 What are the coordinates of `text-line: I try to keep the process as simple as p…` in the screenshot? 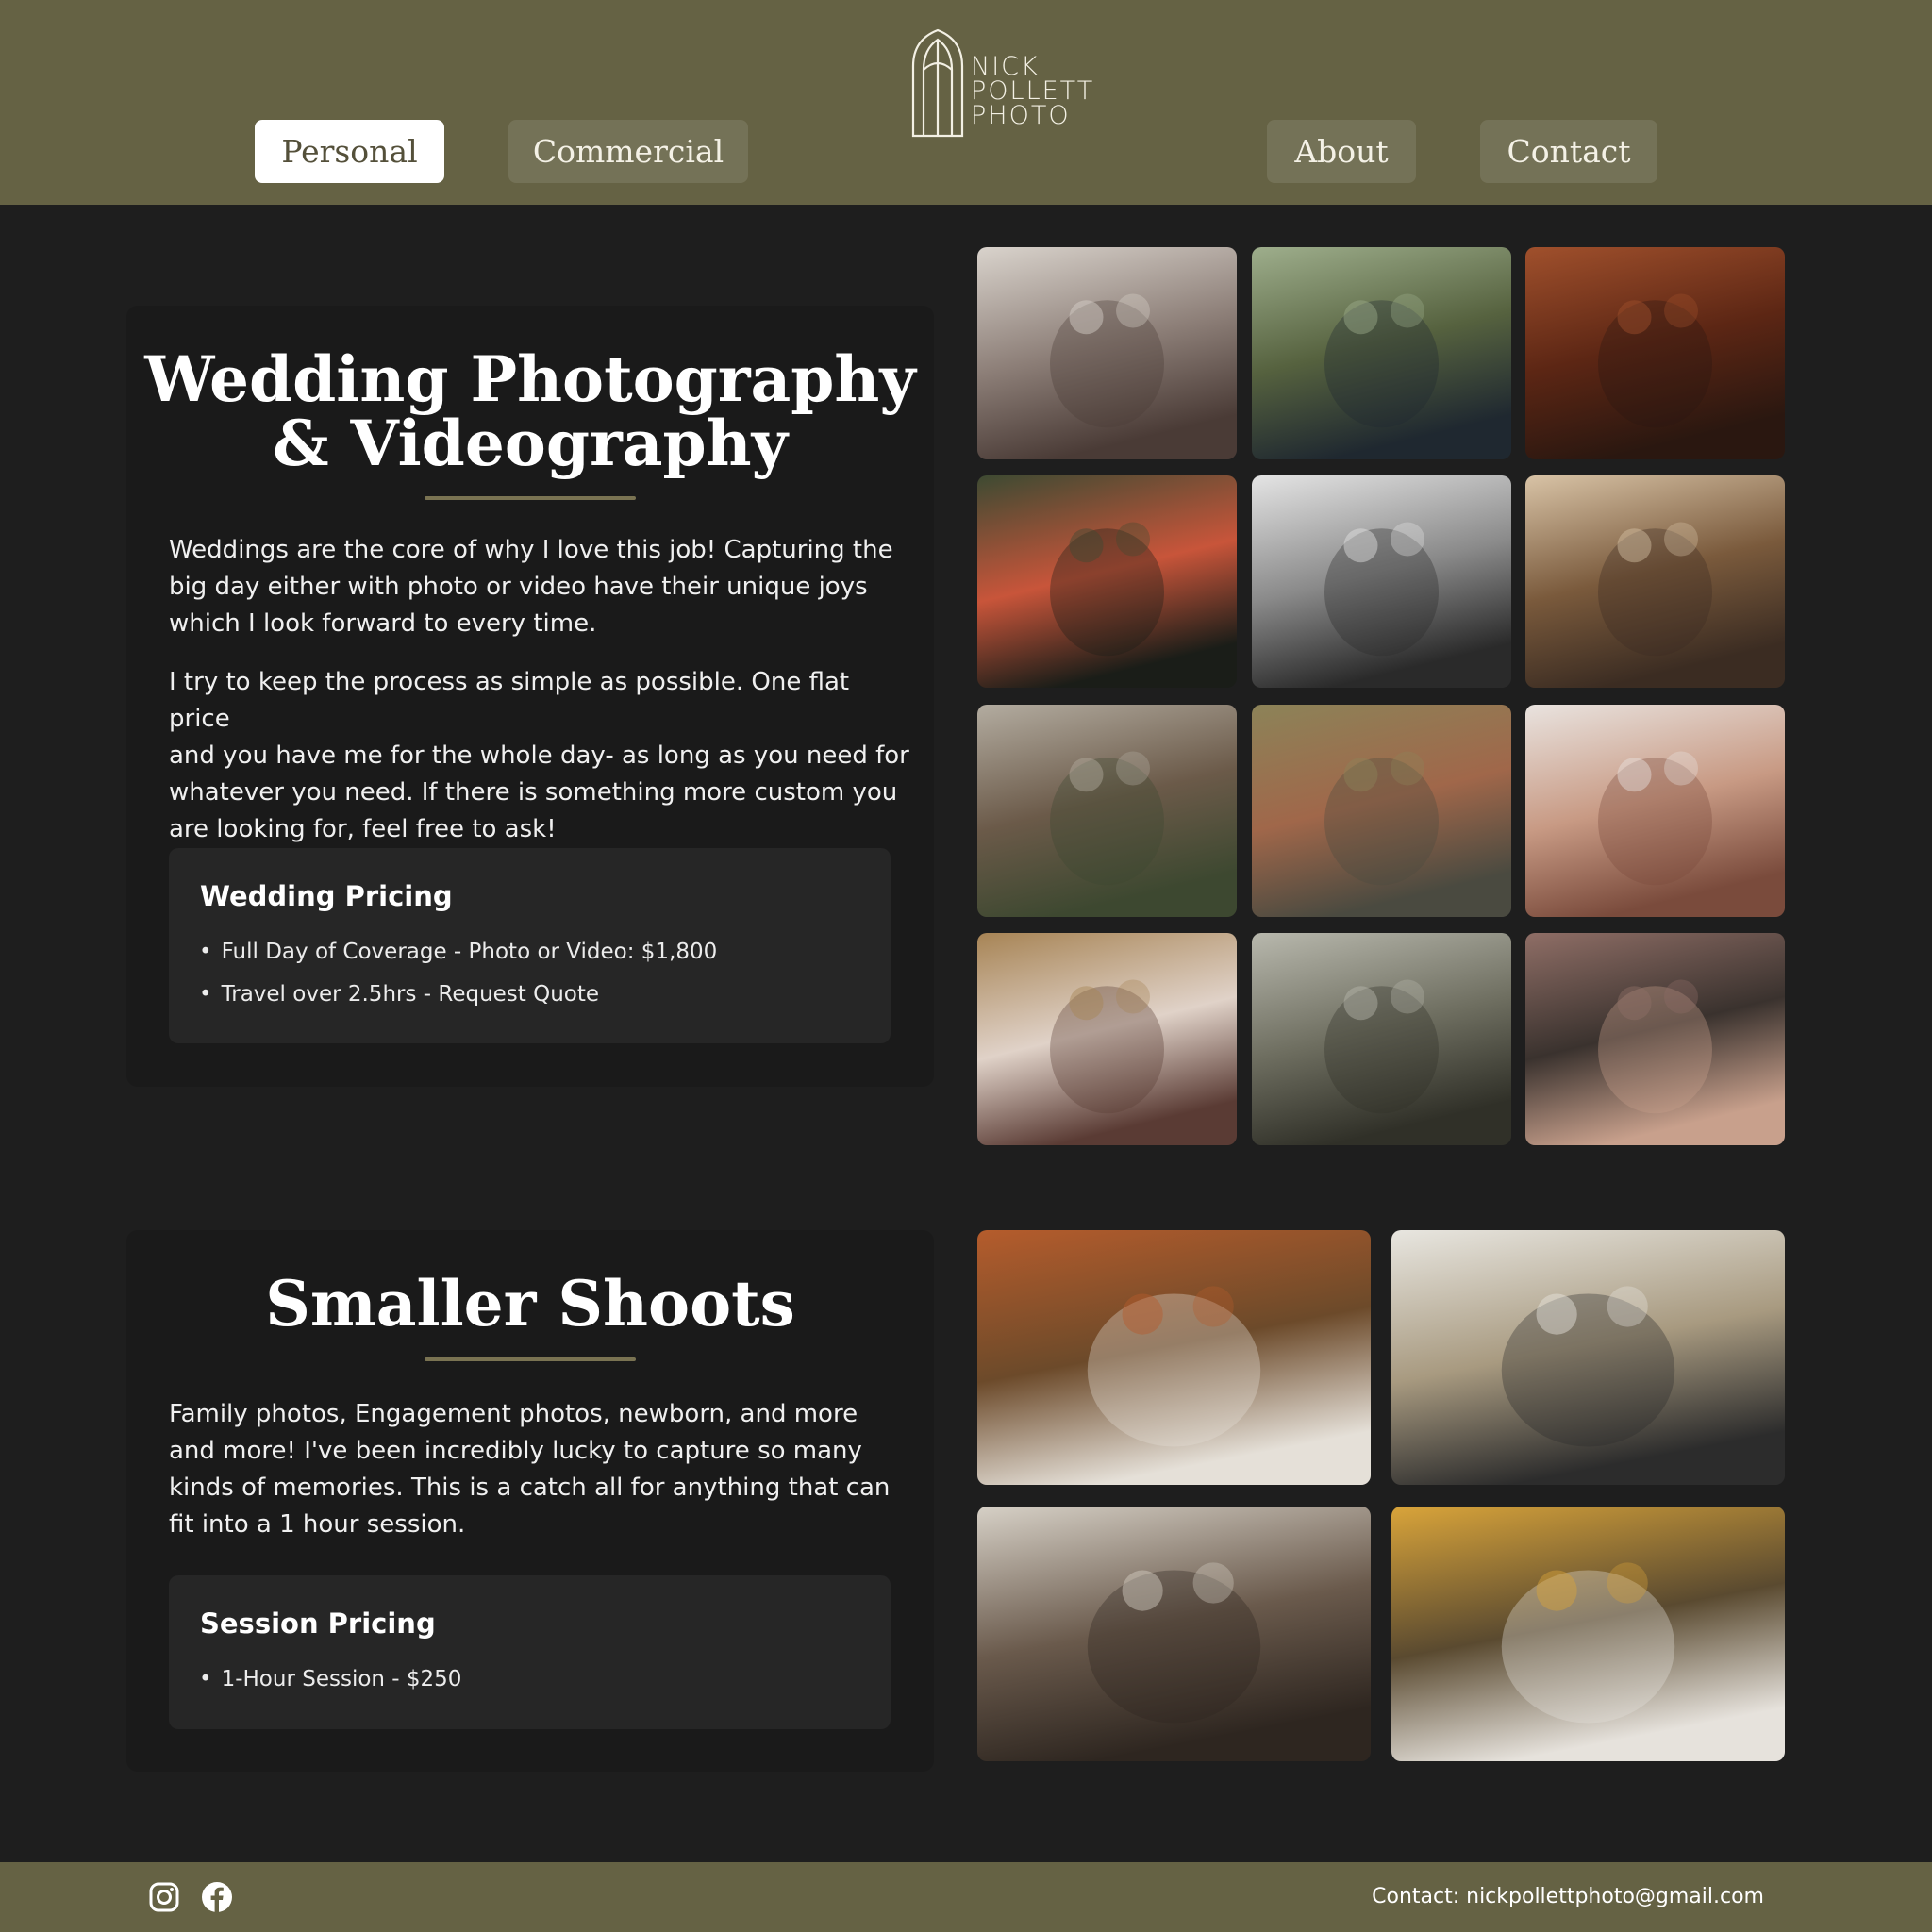 It's located at (510, 701).